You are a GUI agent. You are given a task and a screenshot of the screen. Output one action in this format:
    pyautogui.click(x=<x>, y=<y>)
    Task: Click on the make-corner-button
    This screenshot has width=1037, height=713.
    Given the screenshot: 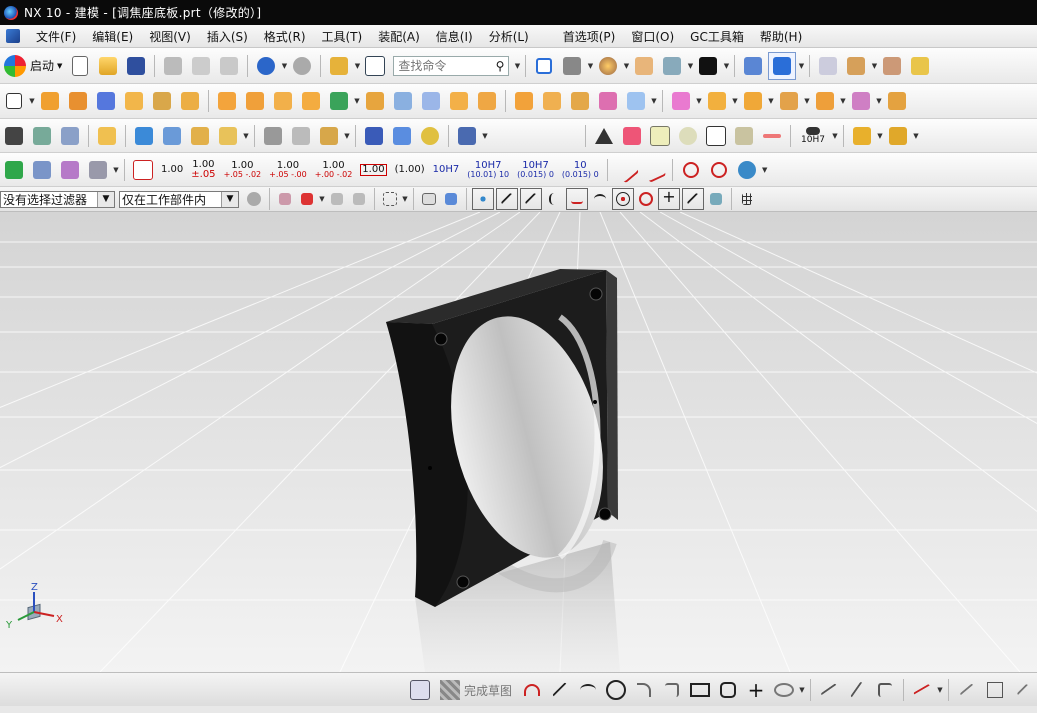 What is the action you would take?
    pyautogui.click(x=885, y=690)
    